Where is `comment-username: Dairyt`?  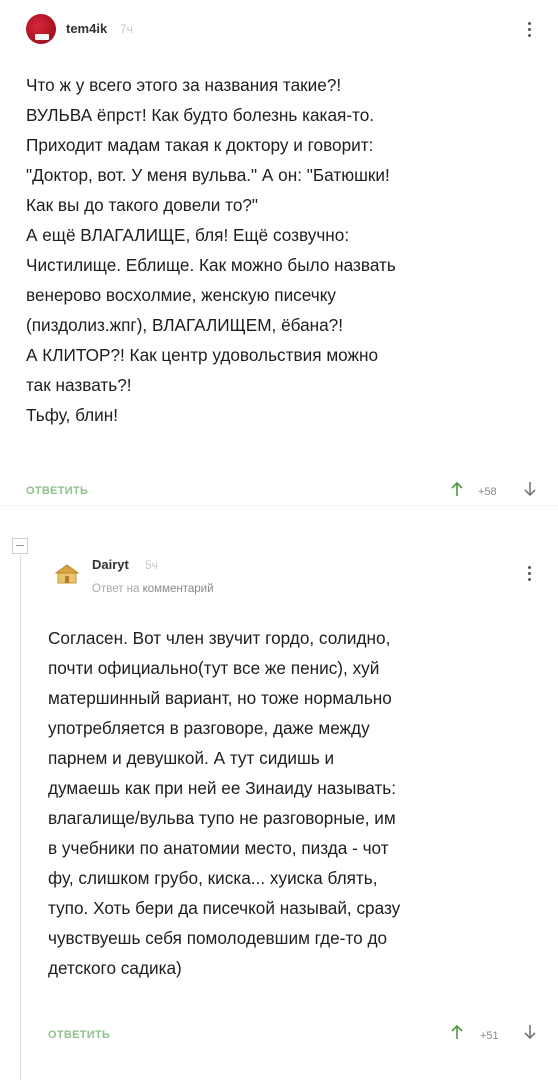
comment-username: Dairyt is located at coordinates (110, 564).